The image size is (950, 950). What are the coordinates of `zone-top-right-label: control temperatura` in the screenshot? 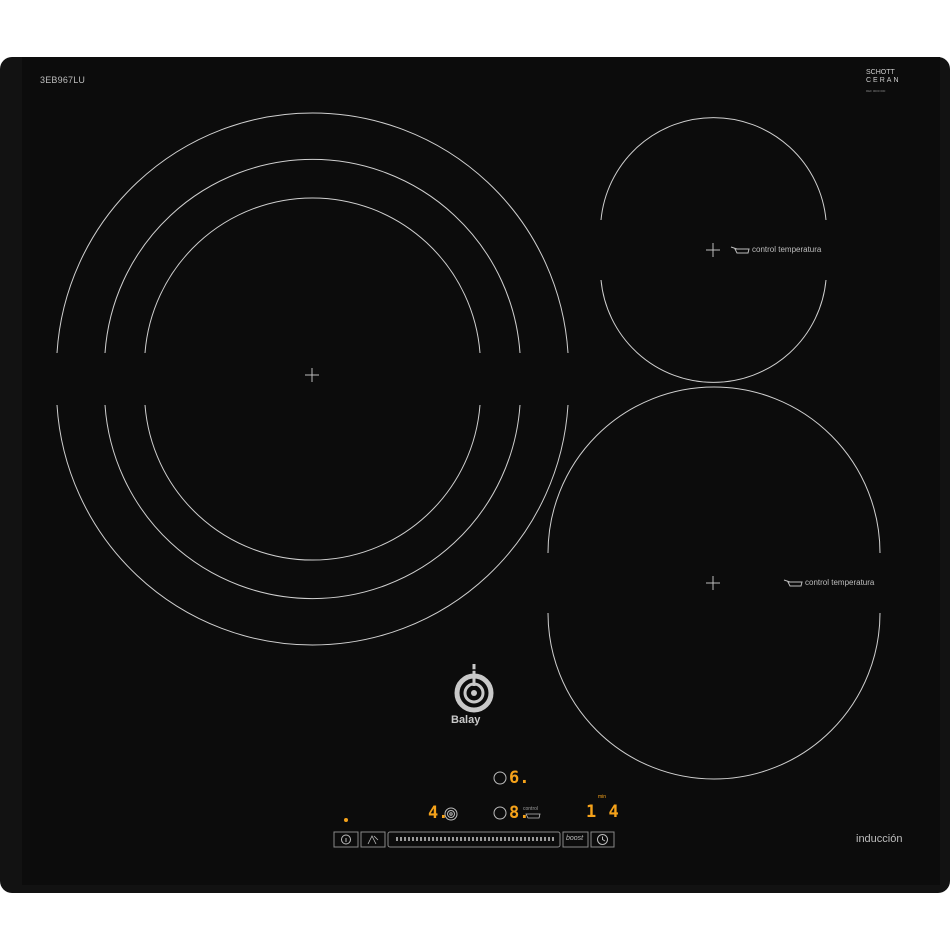 It's located at (787, 249).